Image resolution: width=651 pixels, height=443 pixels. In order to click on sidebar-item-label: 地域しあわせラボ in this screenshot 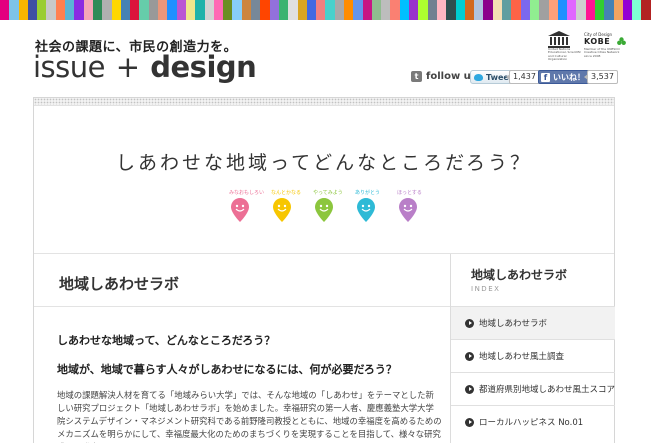, I will do `click(513, 324)`.